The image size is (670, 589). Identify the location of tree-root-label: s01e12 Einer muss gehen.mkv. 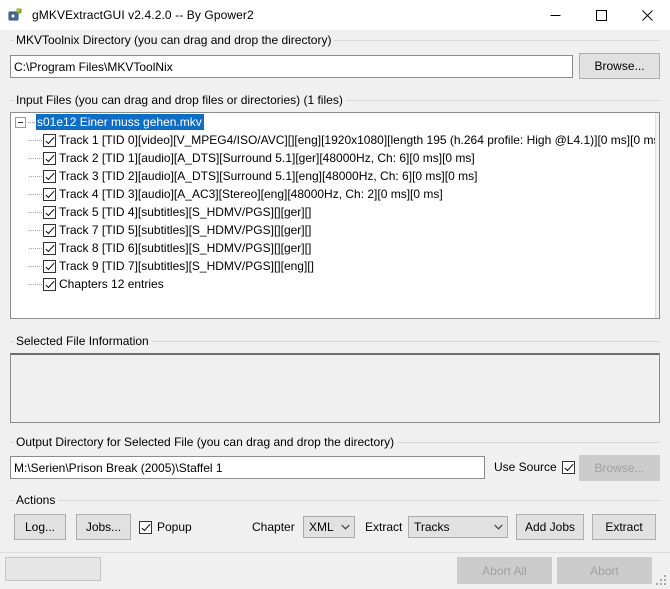
(120, 122).